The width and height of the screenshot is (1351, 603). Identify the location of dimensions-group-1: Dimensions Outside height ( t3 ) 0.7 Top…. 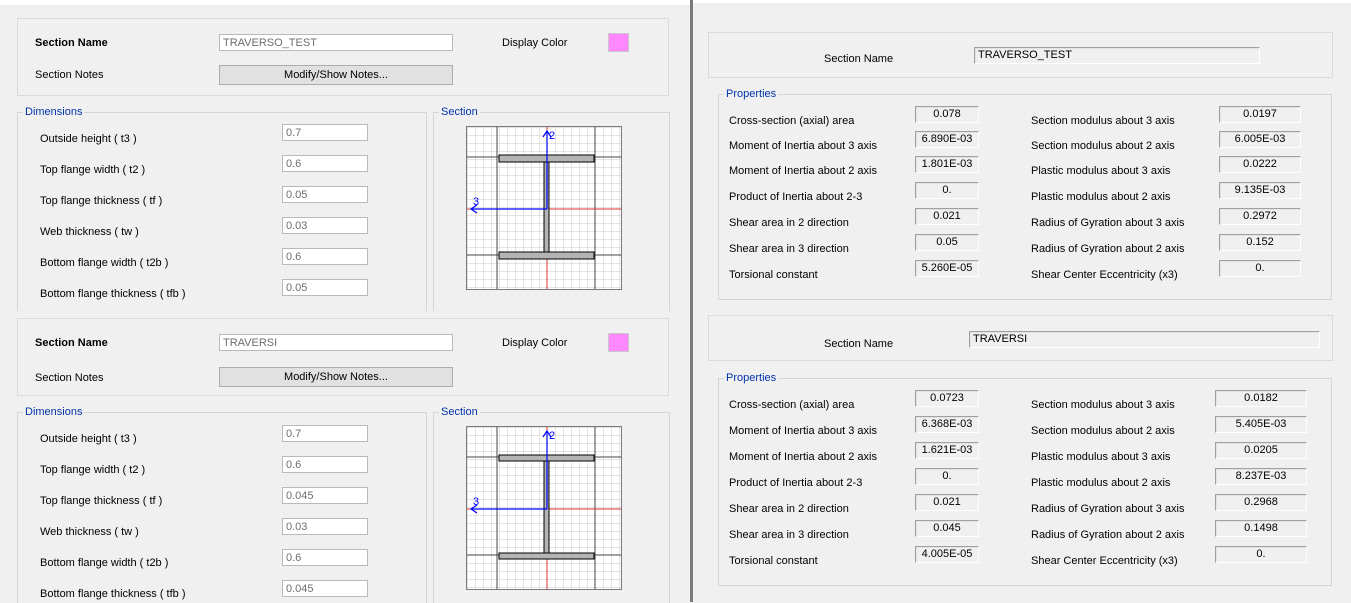
(222, 210).